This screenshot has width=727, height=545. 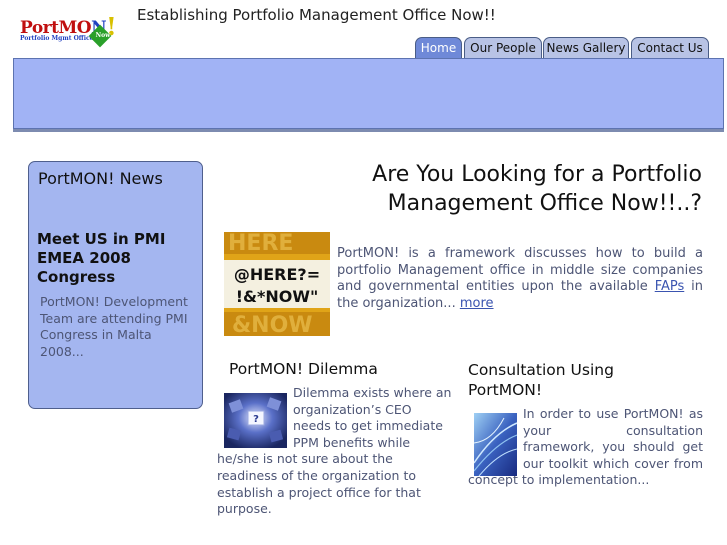 I want to click on svg-text: &NOW, so click(x=272, y=324).